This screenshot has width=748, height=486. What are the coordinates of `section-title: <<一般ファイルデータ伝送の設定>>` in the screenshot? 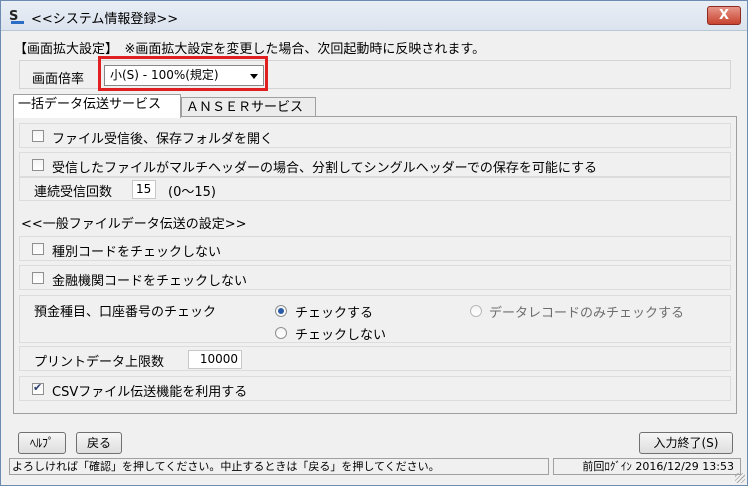 It's located at (134, 224).